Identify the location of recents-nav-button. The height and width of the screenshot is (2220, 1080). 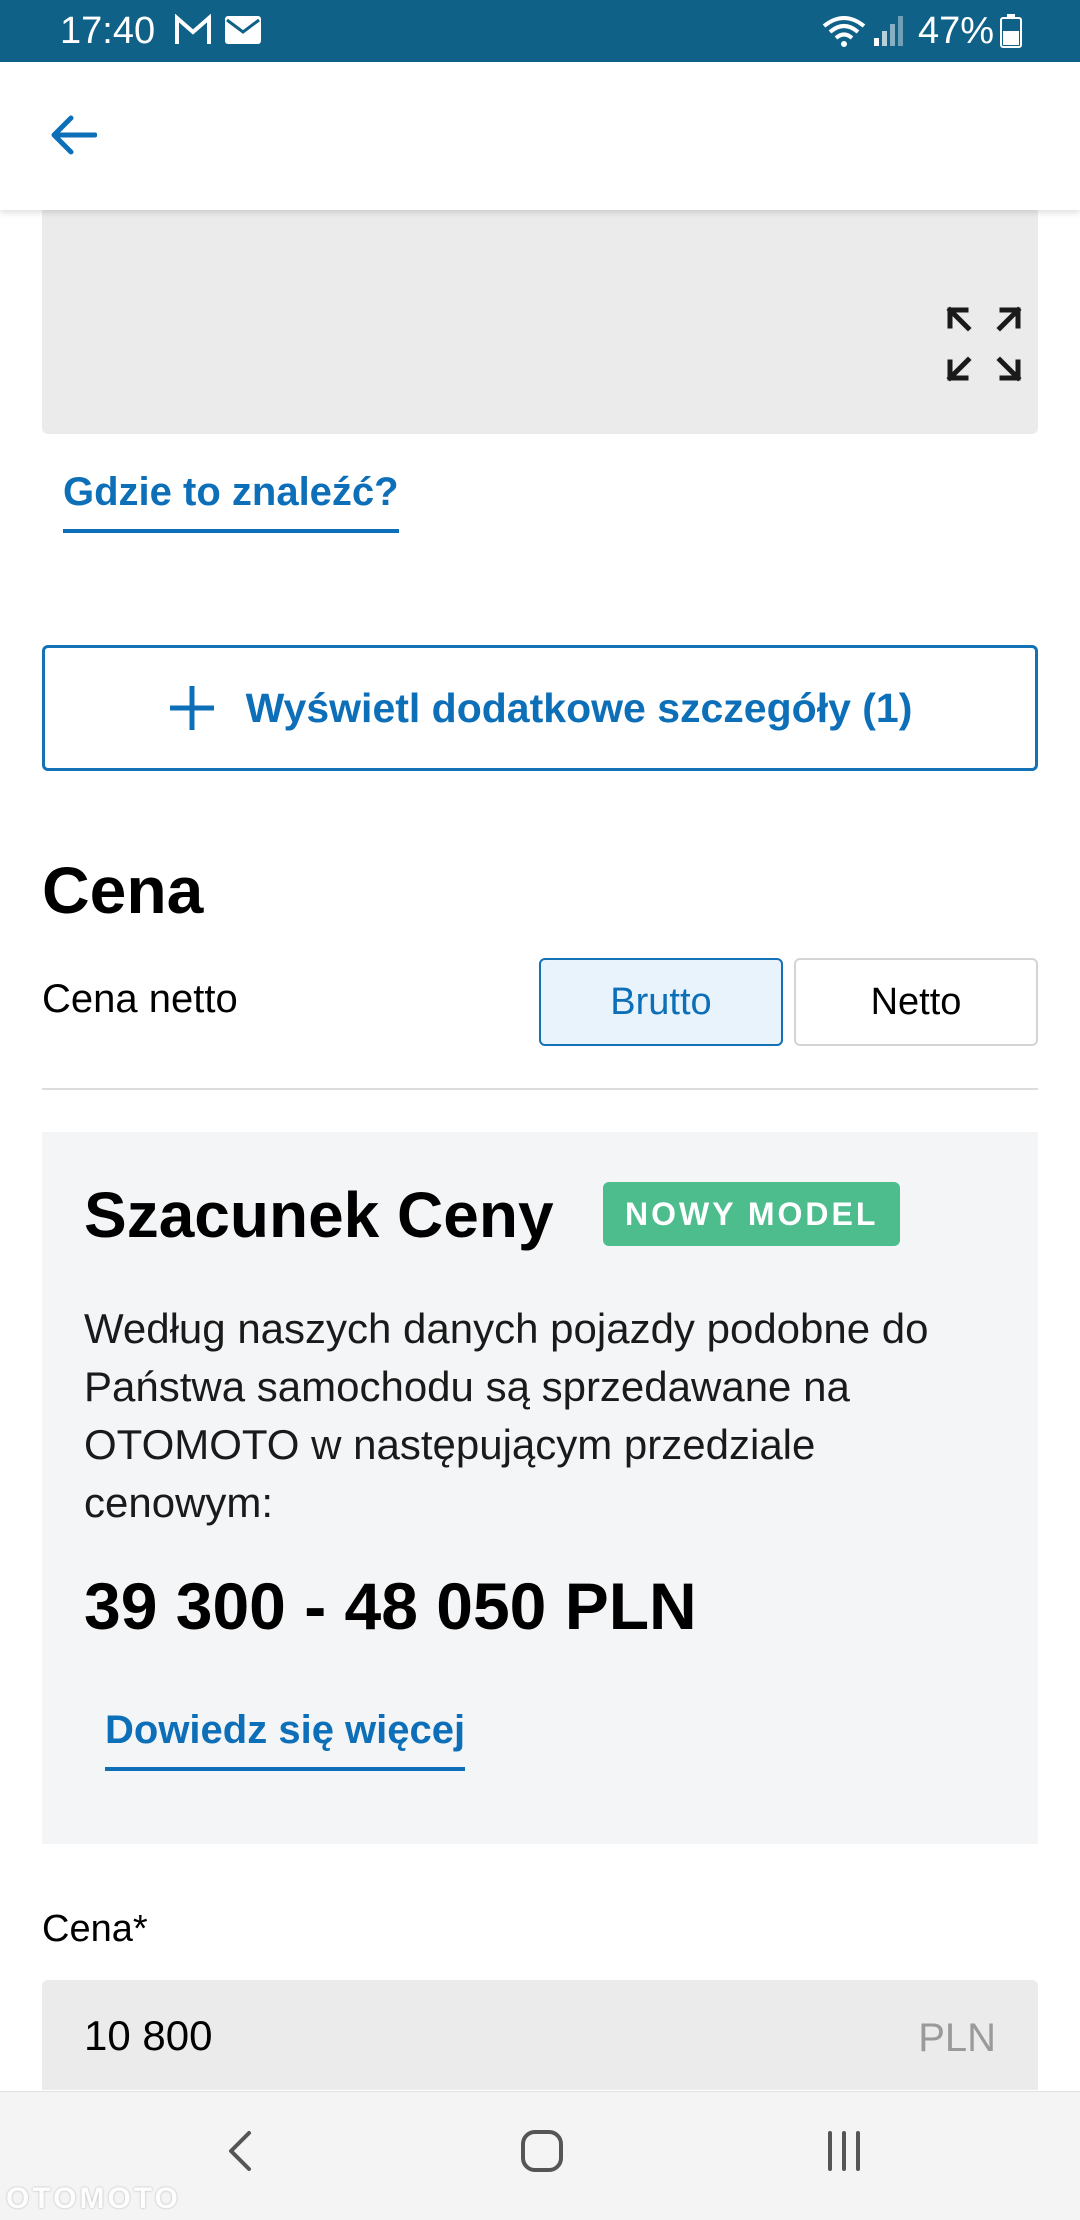
(844, 2153).